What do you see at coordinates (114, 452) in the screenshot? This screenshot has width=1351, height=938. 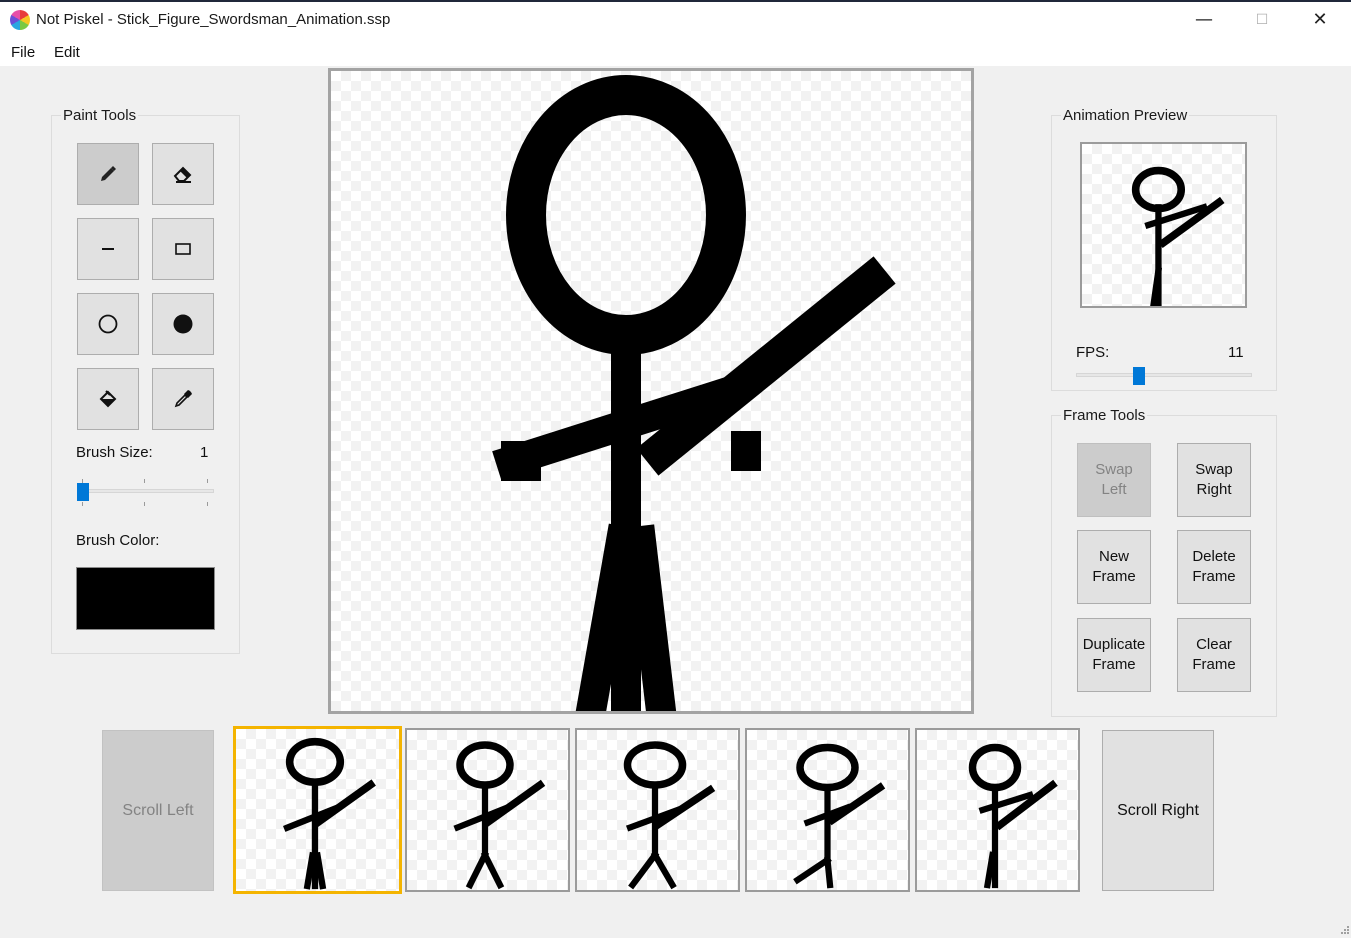 I see `brush-size-label: Brush Size:` at bounding box center [114, 452].